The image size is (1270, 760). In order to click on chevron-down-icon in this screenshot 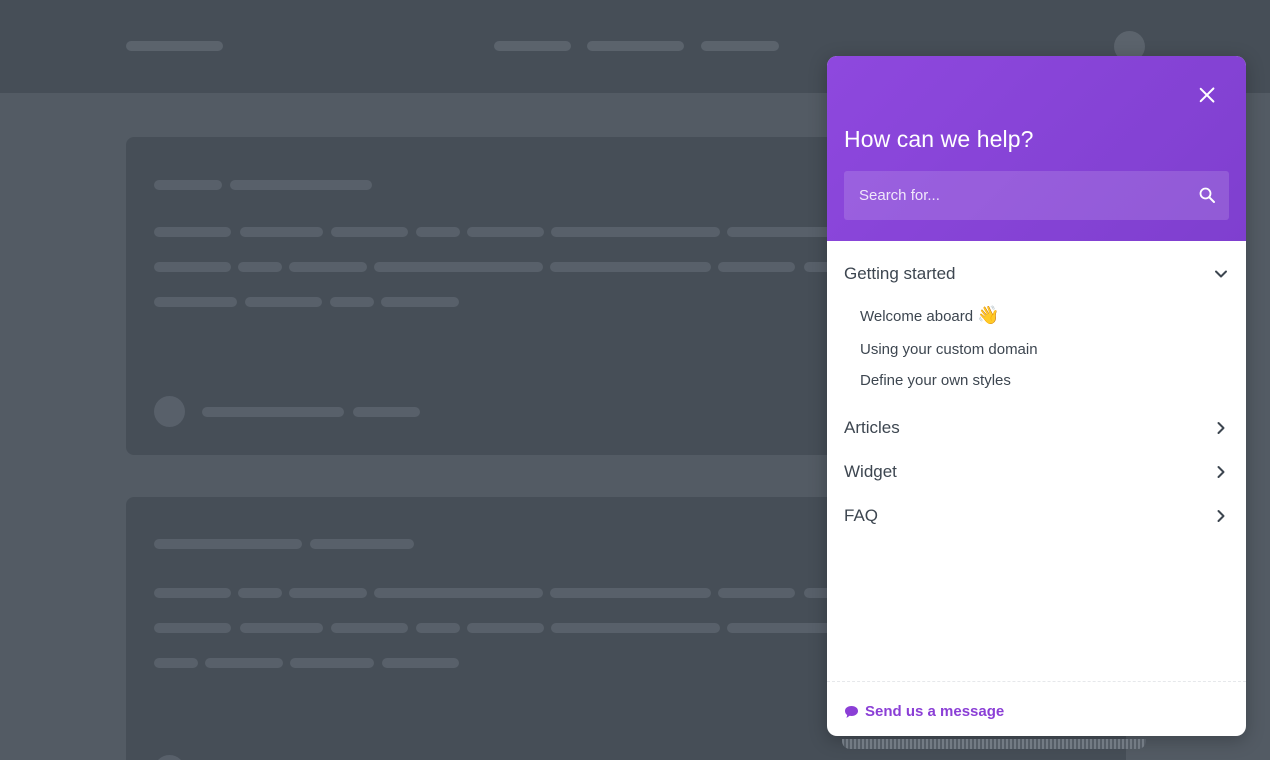, I will do `click(1221, 274)`.